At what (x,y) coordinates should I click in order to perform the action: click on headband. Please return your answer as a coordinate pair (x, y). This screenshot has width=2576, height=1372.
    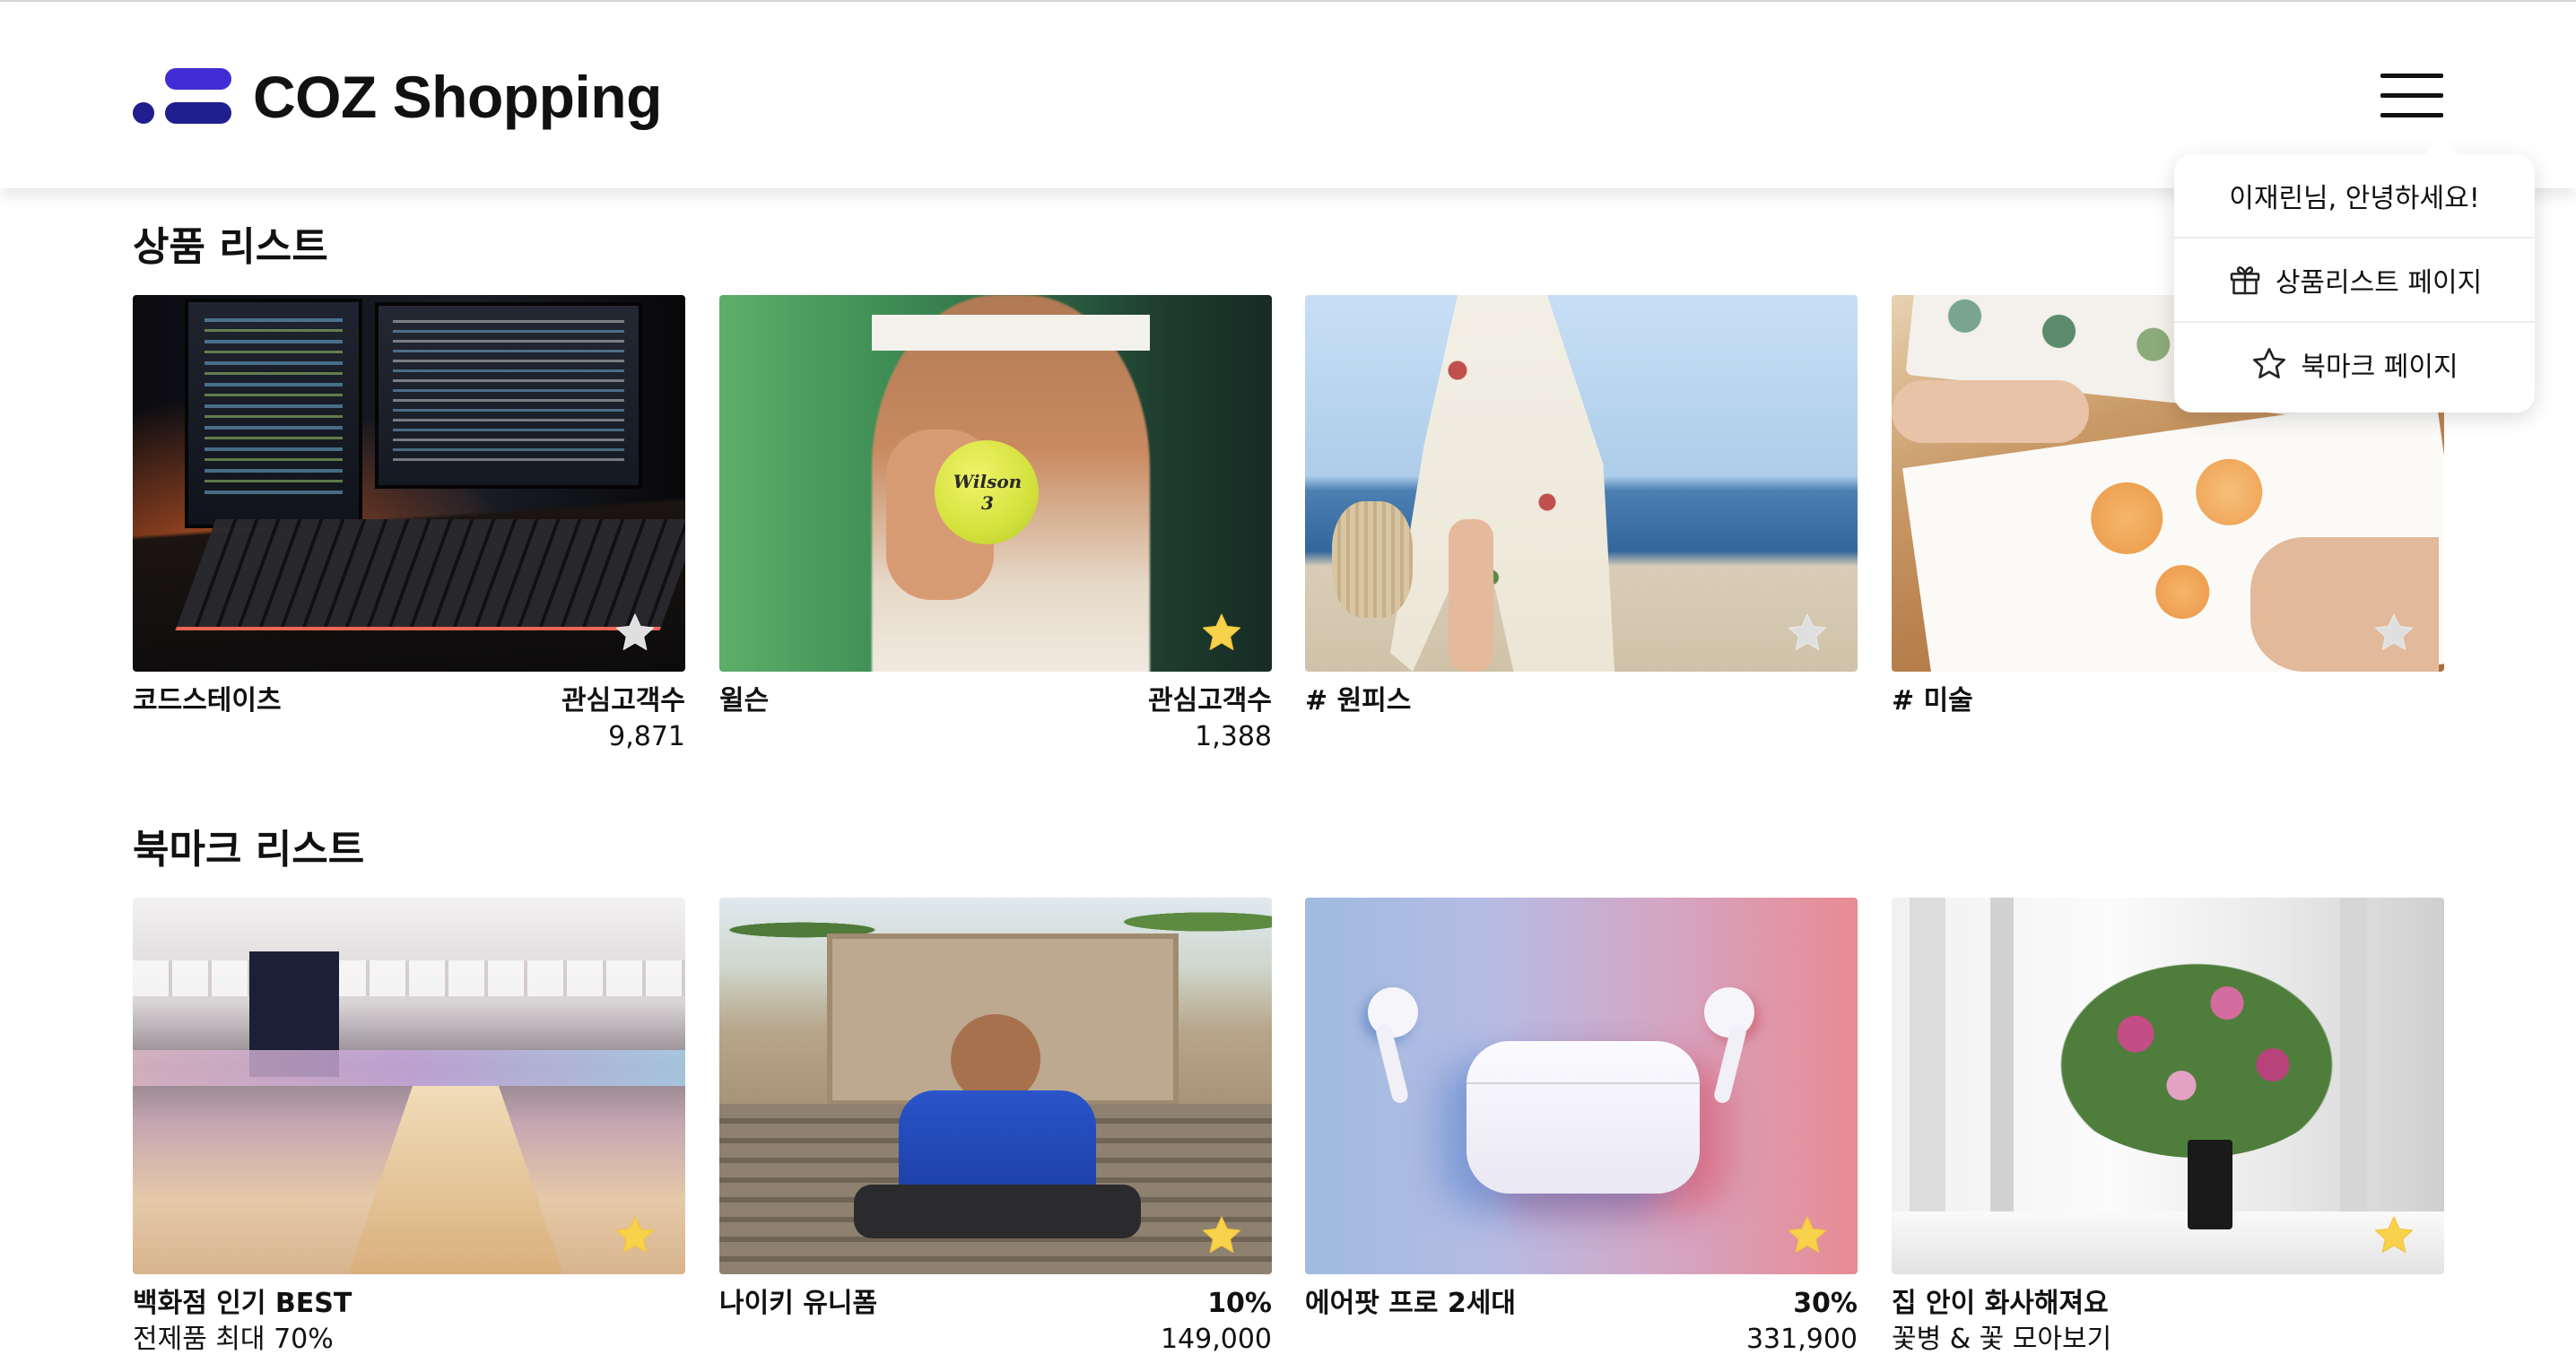
    Looking at the image, I should click on (1011, 333).